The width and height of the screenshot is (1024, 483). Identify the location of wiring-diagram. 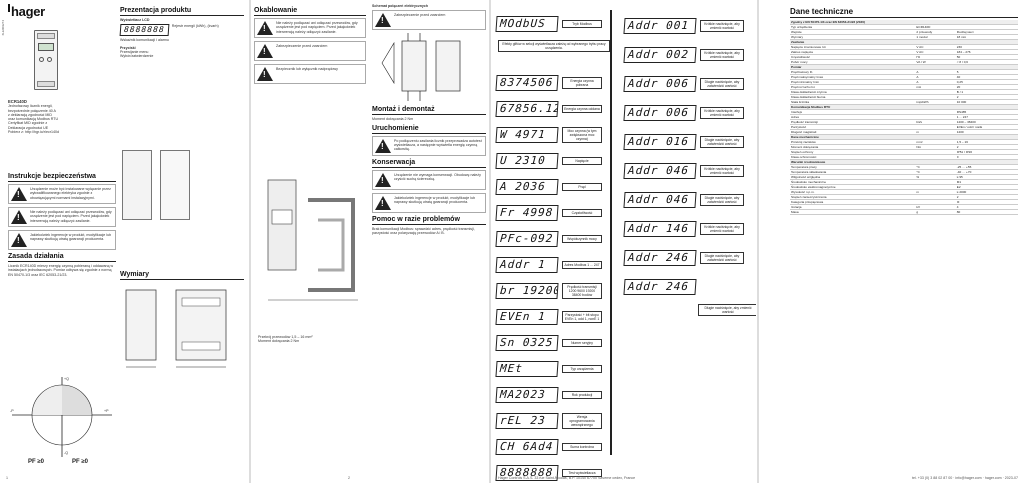
(421, 67).